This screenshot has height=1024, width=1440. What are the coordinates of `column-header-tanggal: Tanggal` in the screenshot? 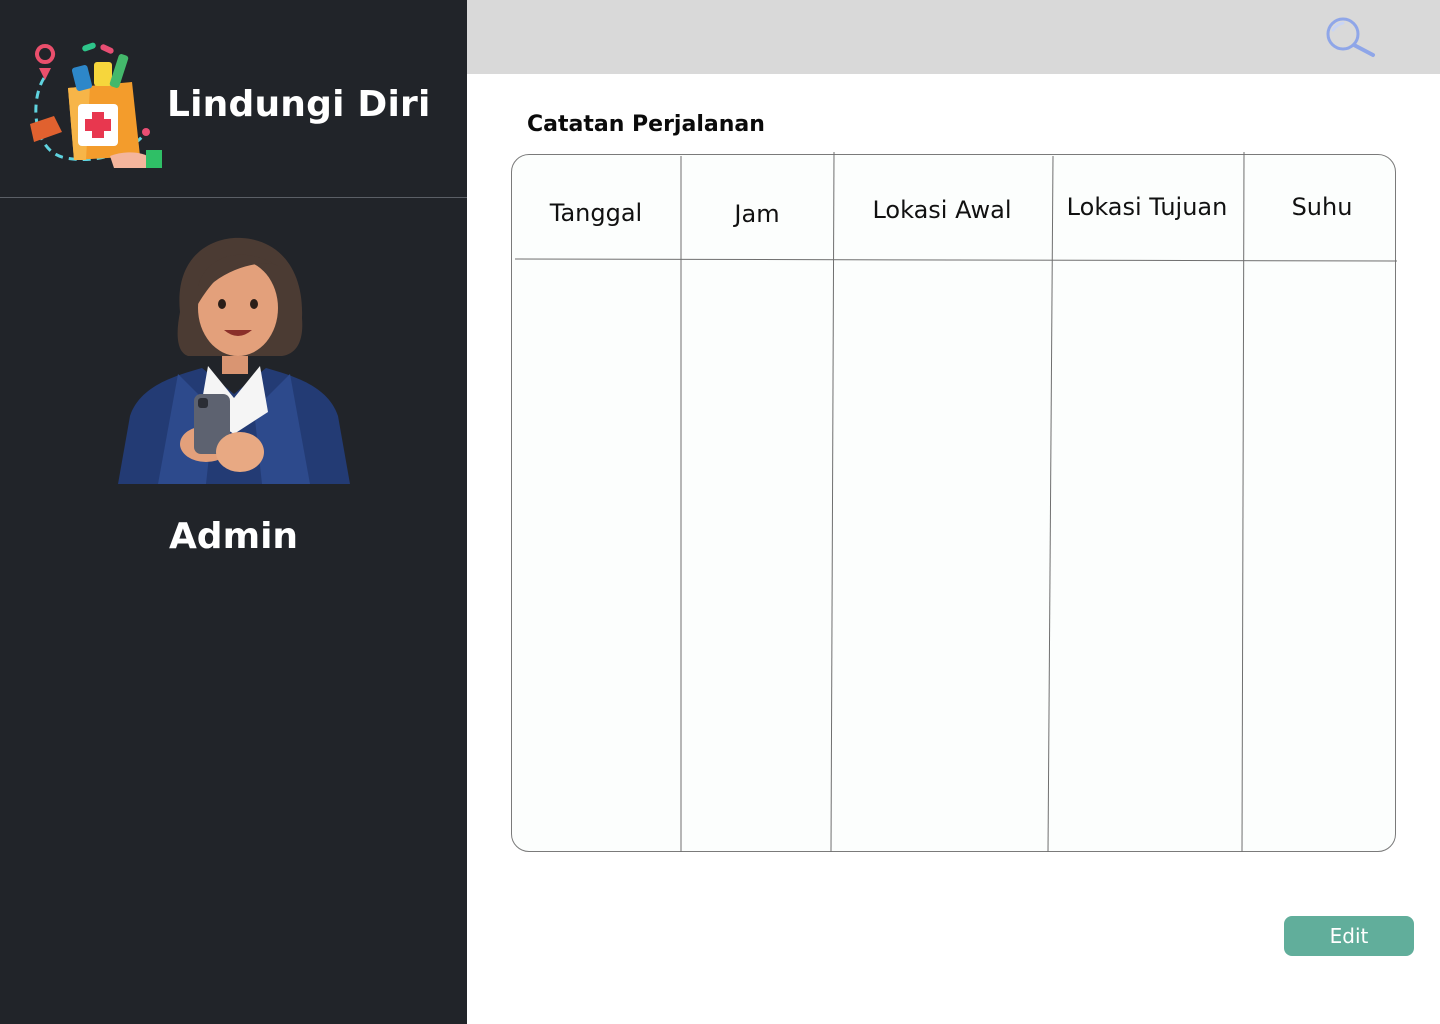 It's located at (596, 213).